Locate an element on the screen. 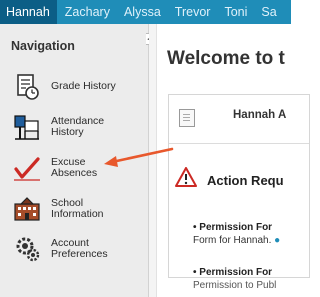 The height and width of the screenshot is (297, 320). action-required-row: Action Requ is located at coordinates (239, 179).